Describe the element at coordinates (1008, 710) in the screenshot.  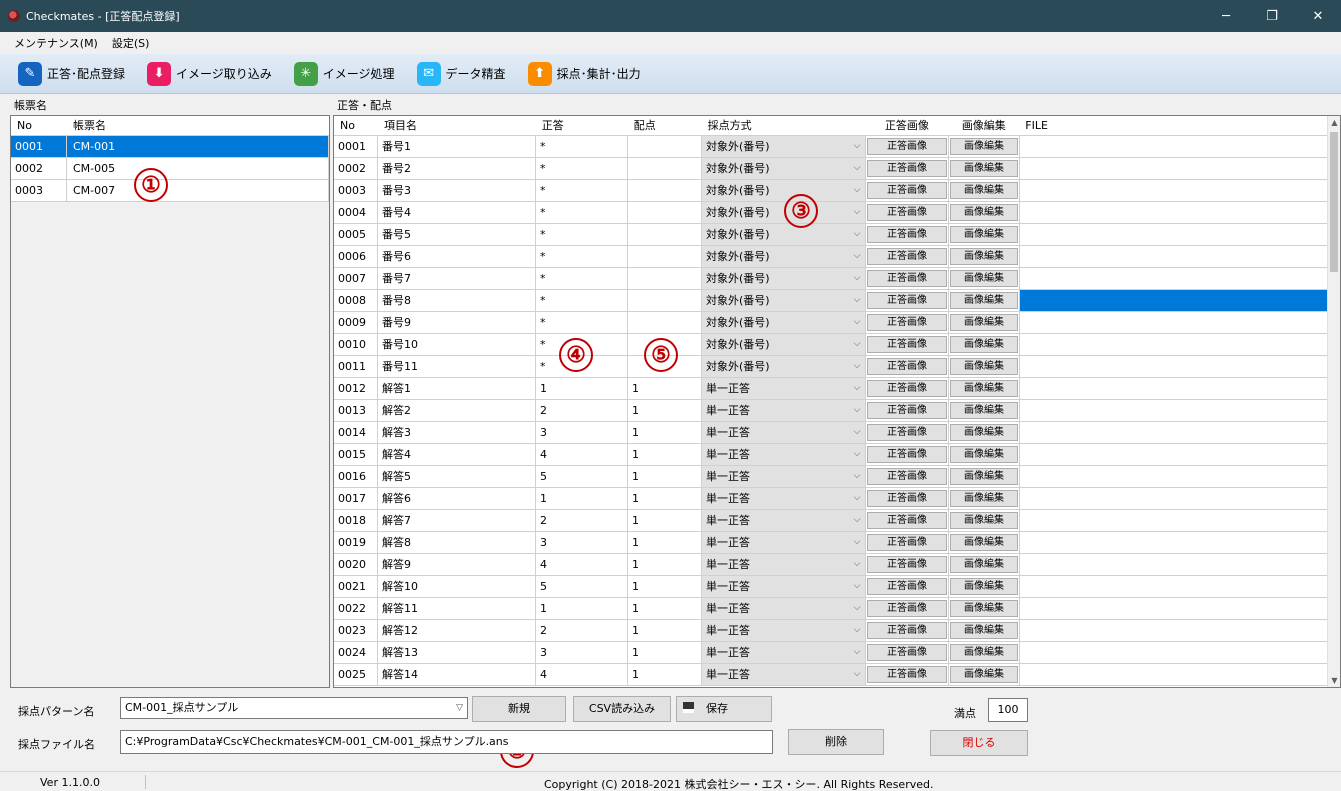
I see `full-score-field: 100` at that location.